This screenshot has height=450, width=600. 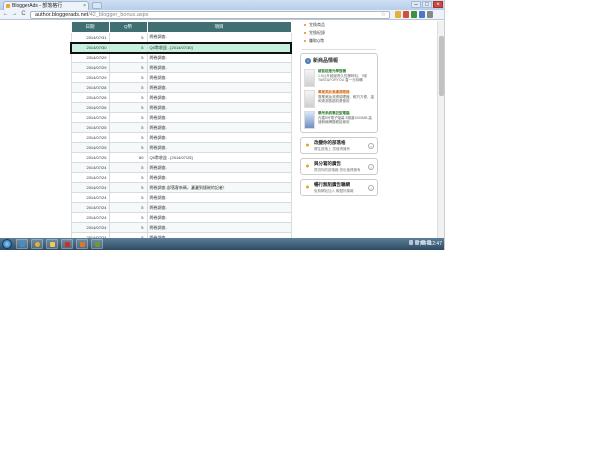 I want to click on browser-tab: BloggerAds - 部落格行 ×, so click(x=46, y=5).